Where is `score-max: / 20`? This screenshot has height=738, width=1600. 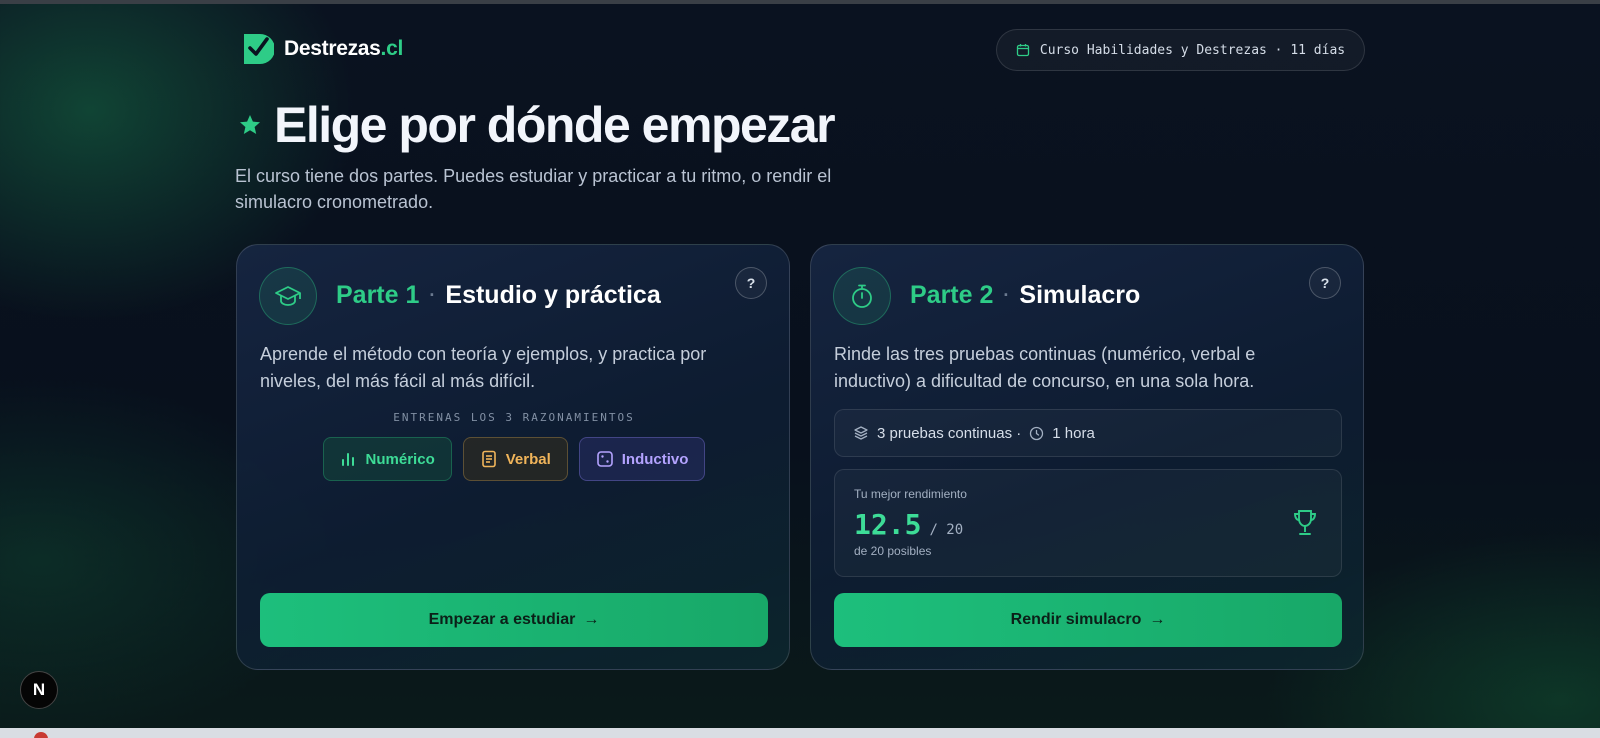 score-max: / 20 is located at coordinates (946, 530).